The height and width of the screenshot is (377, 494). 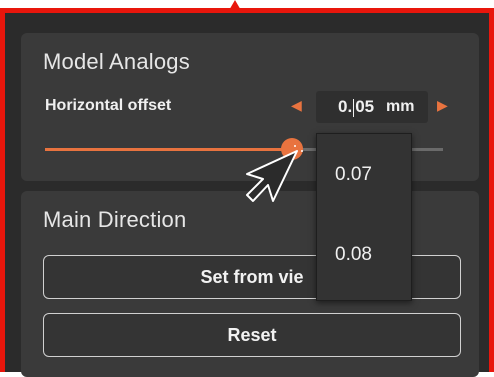 I want to click on decrement-arrow-icon: ◀, so click(x=296, y=105).